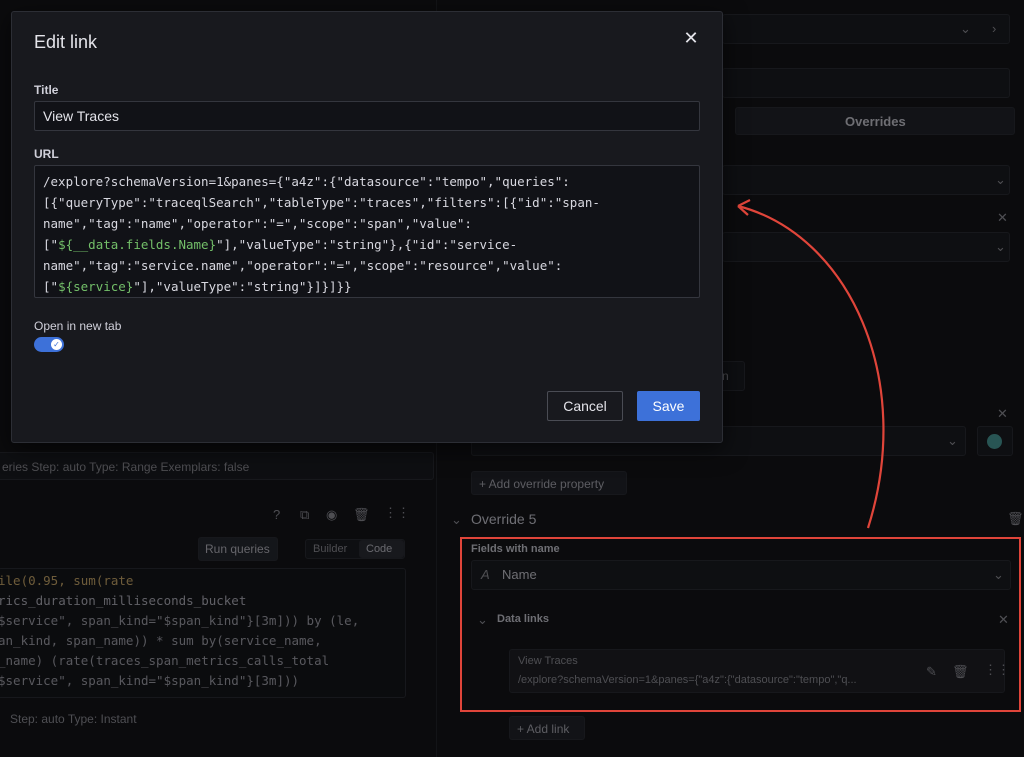 Image resolution: width=1024 pixels, height=757 pixels. I want to click on check-icon: ✓, so click(56, 344).